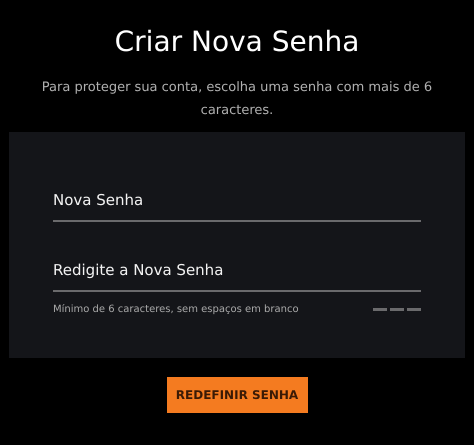 This screenshot has width=474, height=445. I want to click on password-field: Redigite a Nova Senha, so click(237, 271).